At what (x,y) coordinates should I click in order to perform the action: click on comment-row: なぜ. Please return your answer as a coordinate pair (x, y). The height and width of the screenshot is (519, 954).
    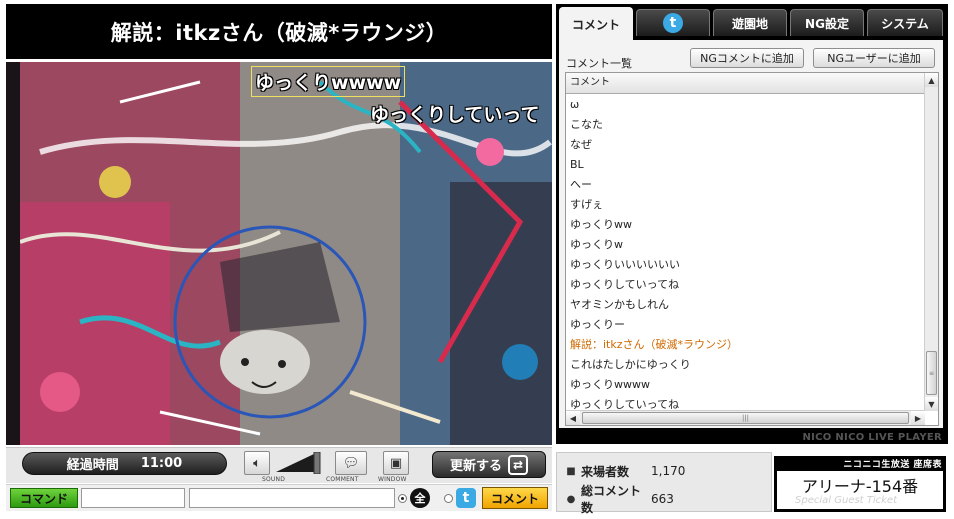
    Looking at the image, I should click on (745, 145).